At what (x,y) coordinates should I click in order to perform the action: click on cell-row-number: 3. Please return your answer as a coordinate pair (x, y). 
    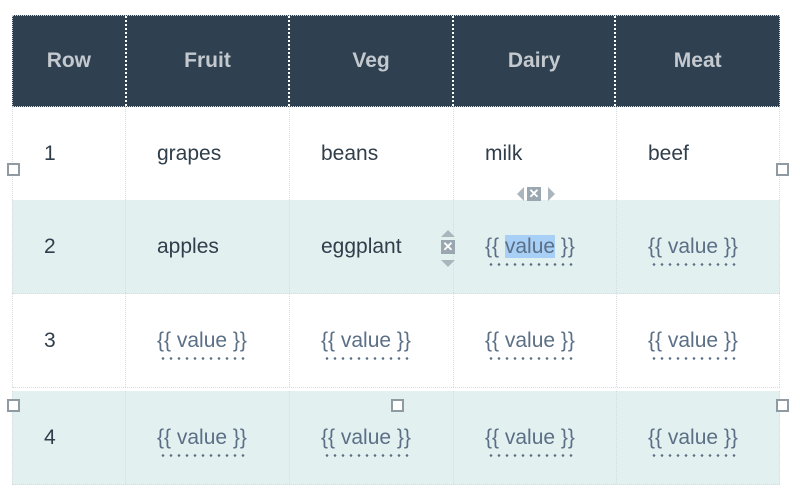
    Looking at the image, I should click on (69, 340).